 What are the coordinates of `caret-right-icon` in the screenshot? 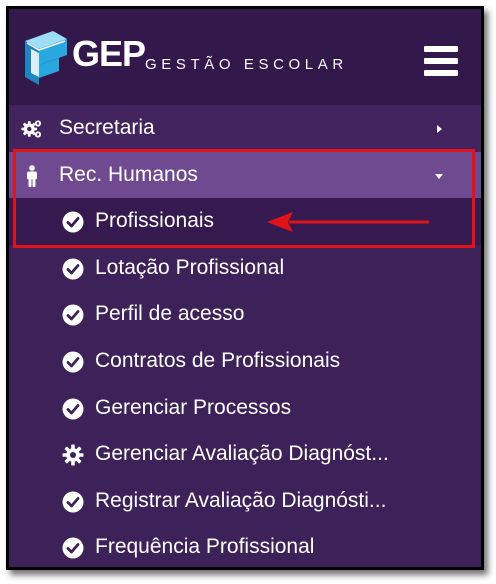 It's located at (439, 129).